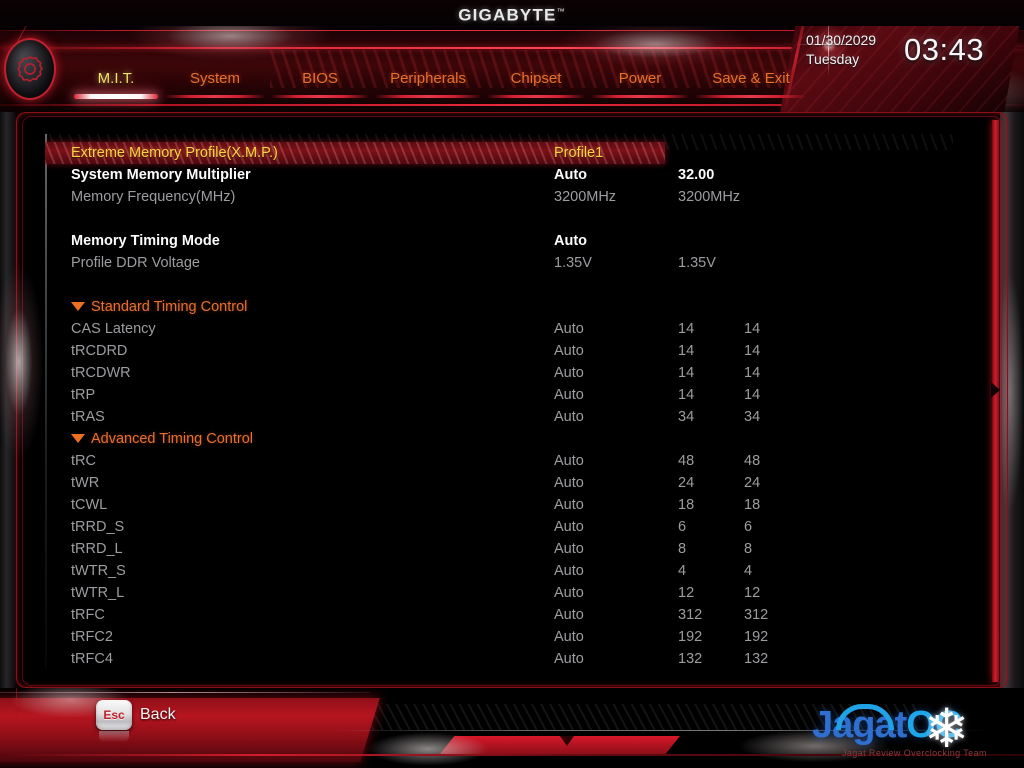 The height and width of the screenshot is (768, 1024). I want to click on setting-label: CAS Latency, so click(113, 329).